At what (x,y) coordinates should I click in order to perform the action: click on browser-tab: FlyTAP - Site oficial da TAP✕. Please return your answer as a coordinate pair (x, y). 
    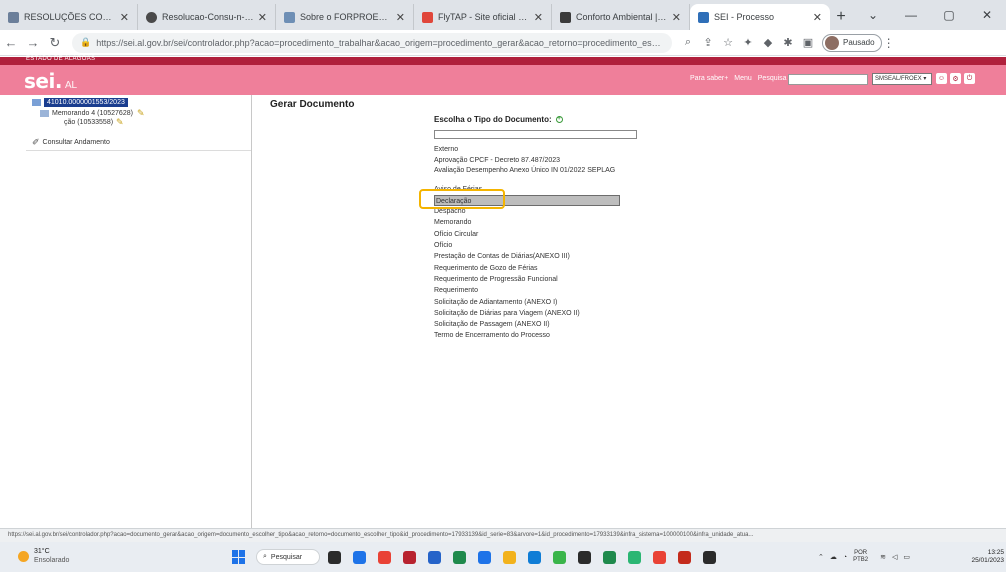
    Looking at the image, I should click on (483, 17).